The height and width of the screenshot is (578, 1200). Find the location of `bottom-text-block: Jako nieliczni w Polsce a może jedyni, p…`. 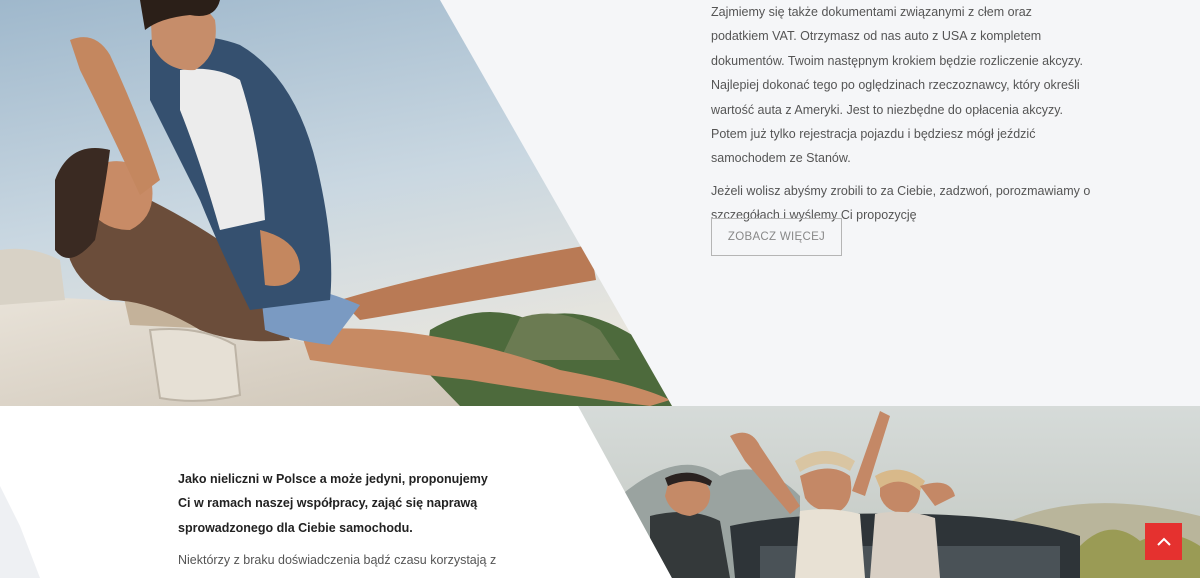

bottom-text-block: Jako nieliczni w Polsce a może jedyni, p… is located at coordinates (340, 522).